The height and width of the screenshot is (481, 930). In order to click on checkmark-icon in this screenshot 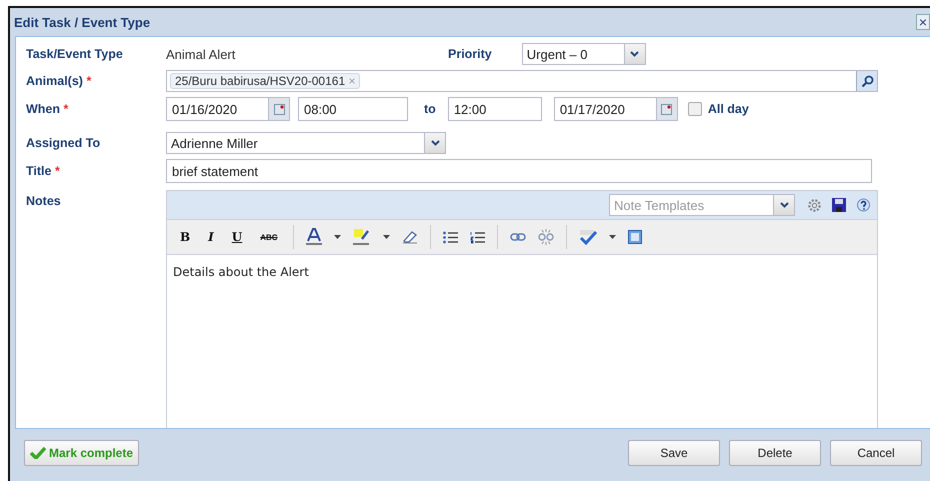, I will do `click(38, 453)`.